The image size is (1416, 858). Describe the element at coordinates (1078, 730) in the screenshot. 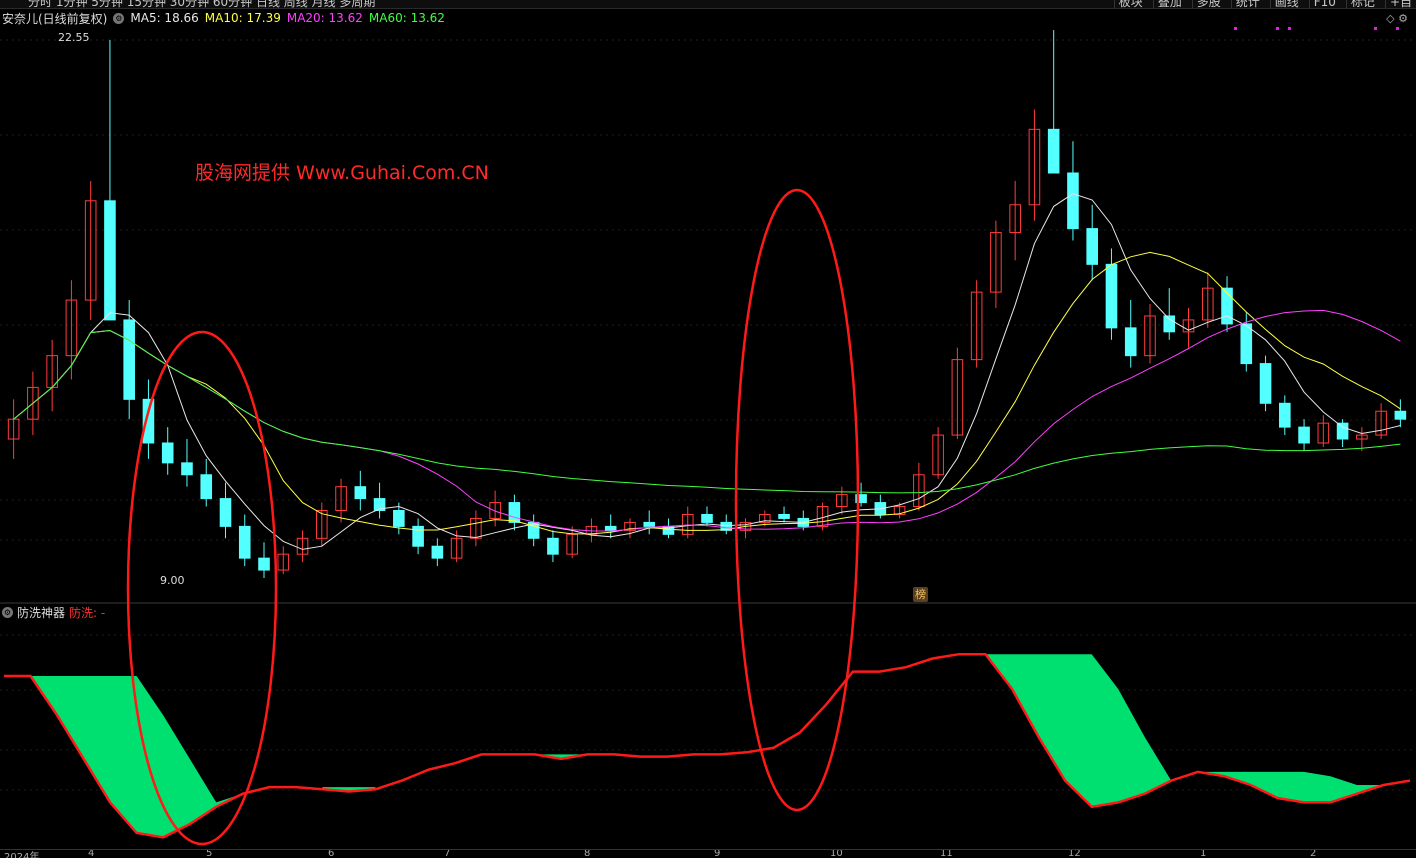

I see `indicator-band` at that location.